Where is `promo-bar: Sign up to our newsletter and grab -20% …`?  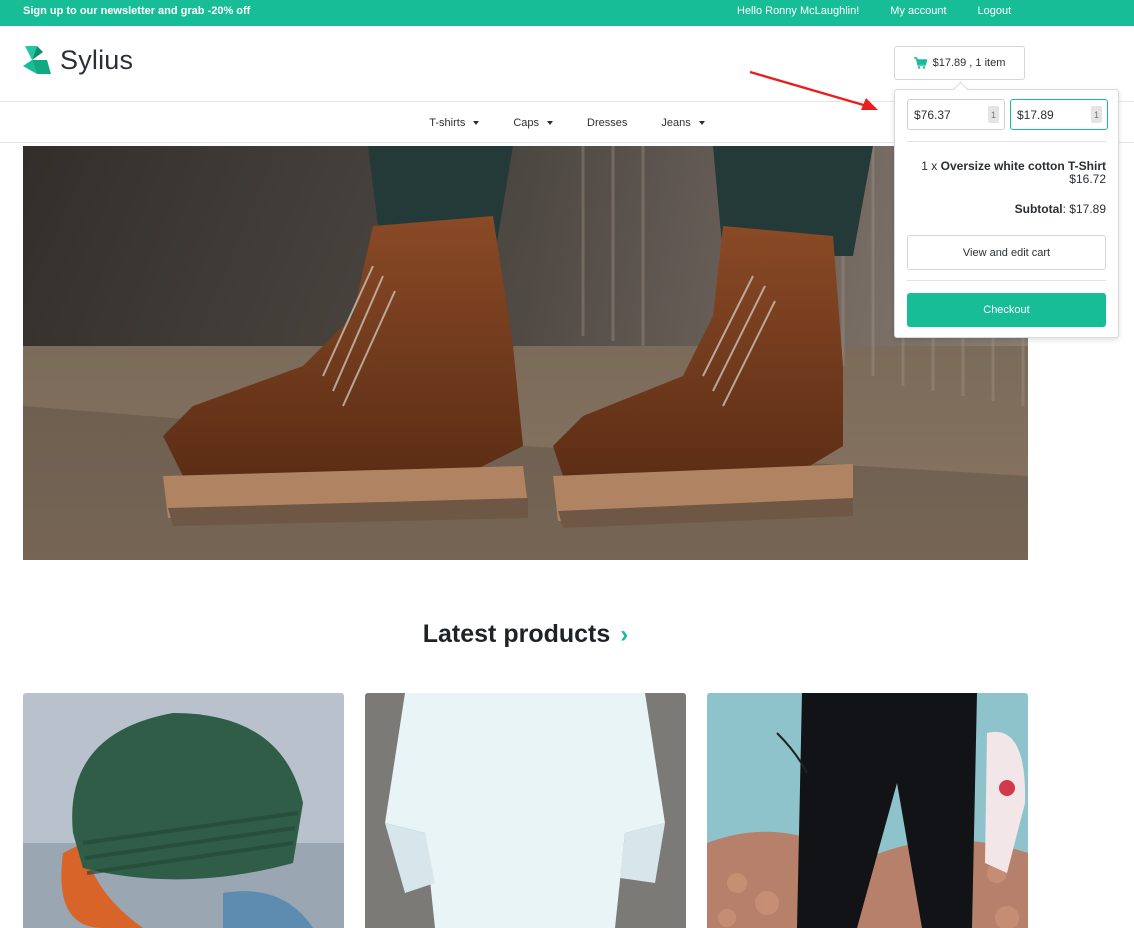 promo-bar: Sign up to our newsletter and grab -20% … is located at coordinates (567, 13).